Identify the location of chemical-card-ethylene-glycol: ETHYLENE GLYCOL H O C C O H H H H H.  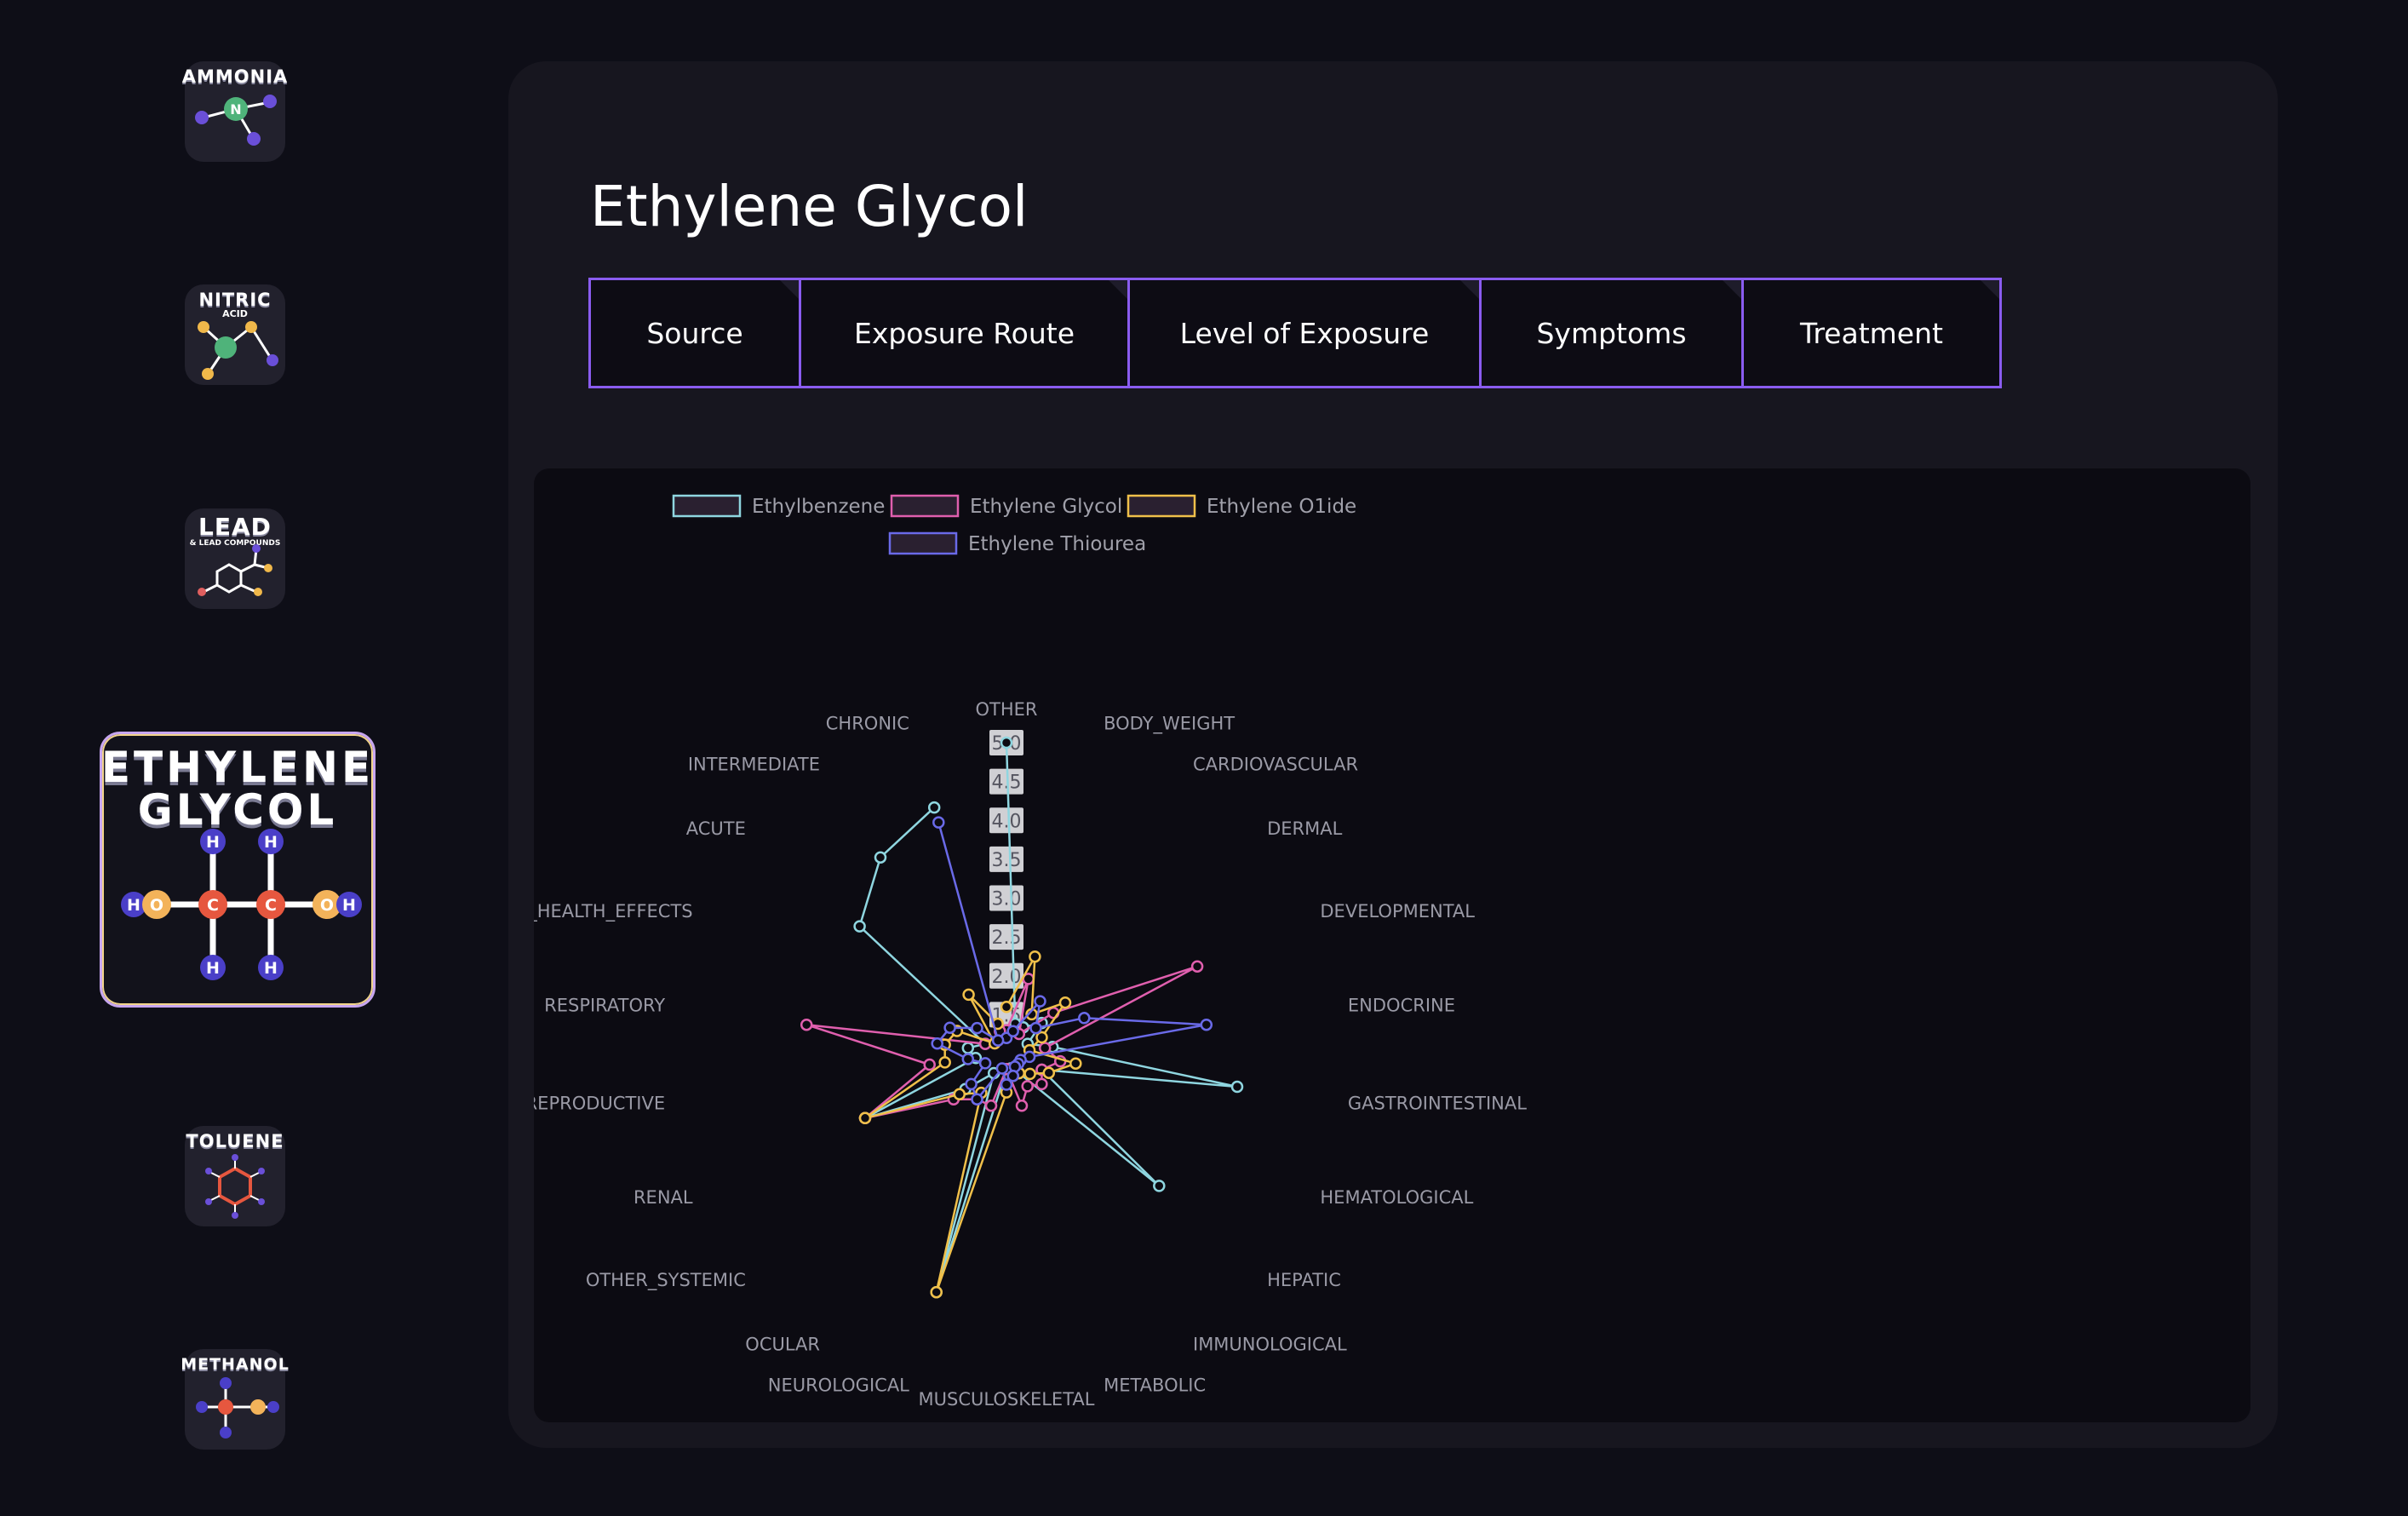
(238, 870).